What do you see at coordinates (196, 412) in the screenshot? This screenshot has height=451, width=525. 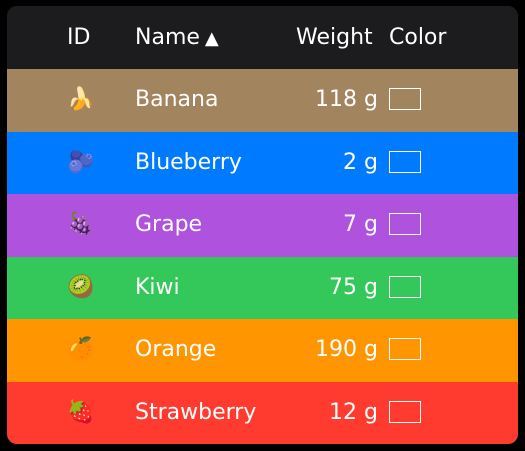 I see `row-name: Strawberry` at bounding box center [196, 412].